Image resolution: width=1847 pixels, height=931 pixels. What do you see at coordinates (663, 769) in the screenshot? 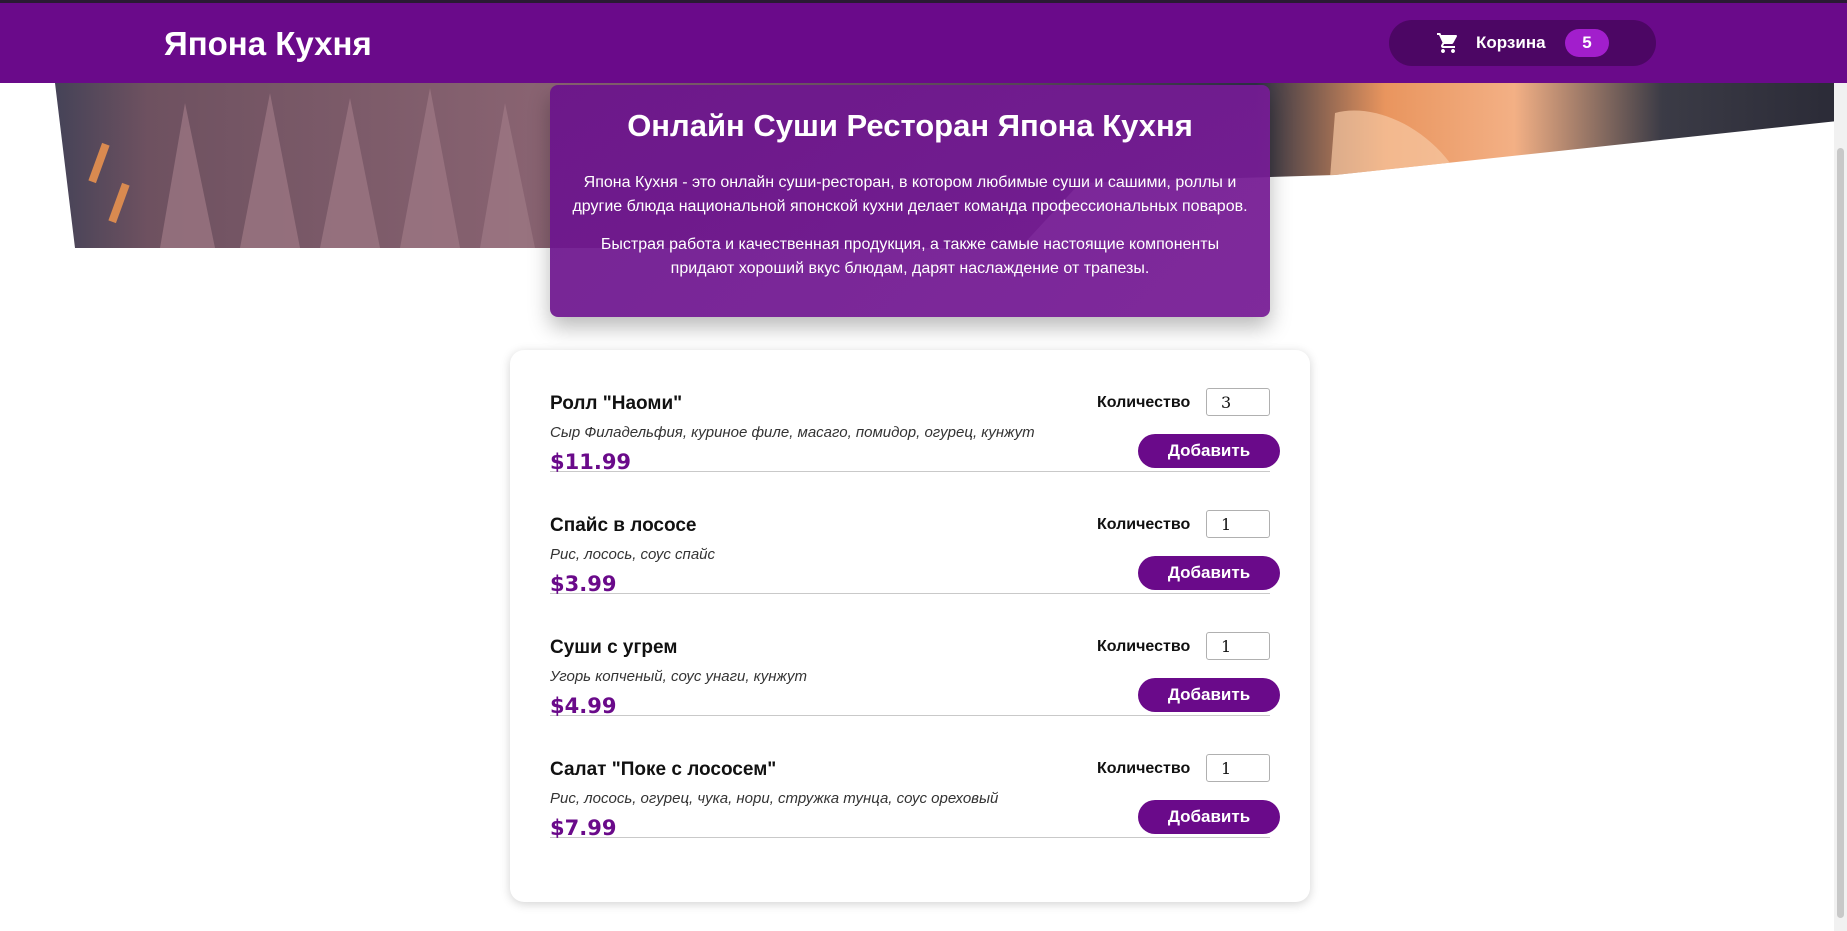
I see `item-name: Салат "Поке с лососем"` at bounding box center [663, 769].